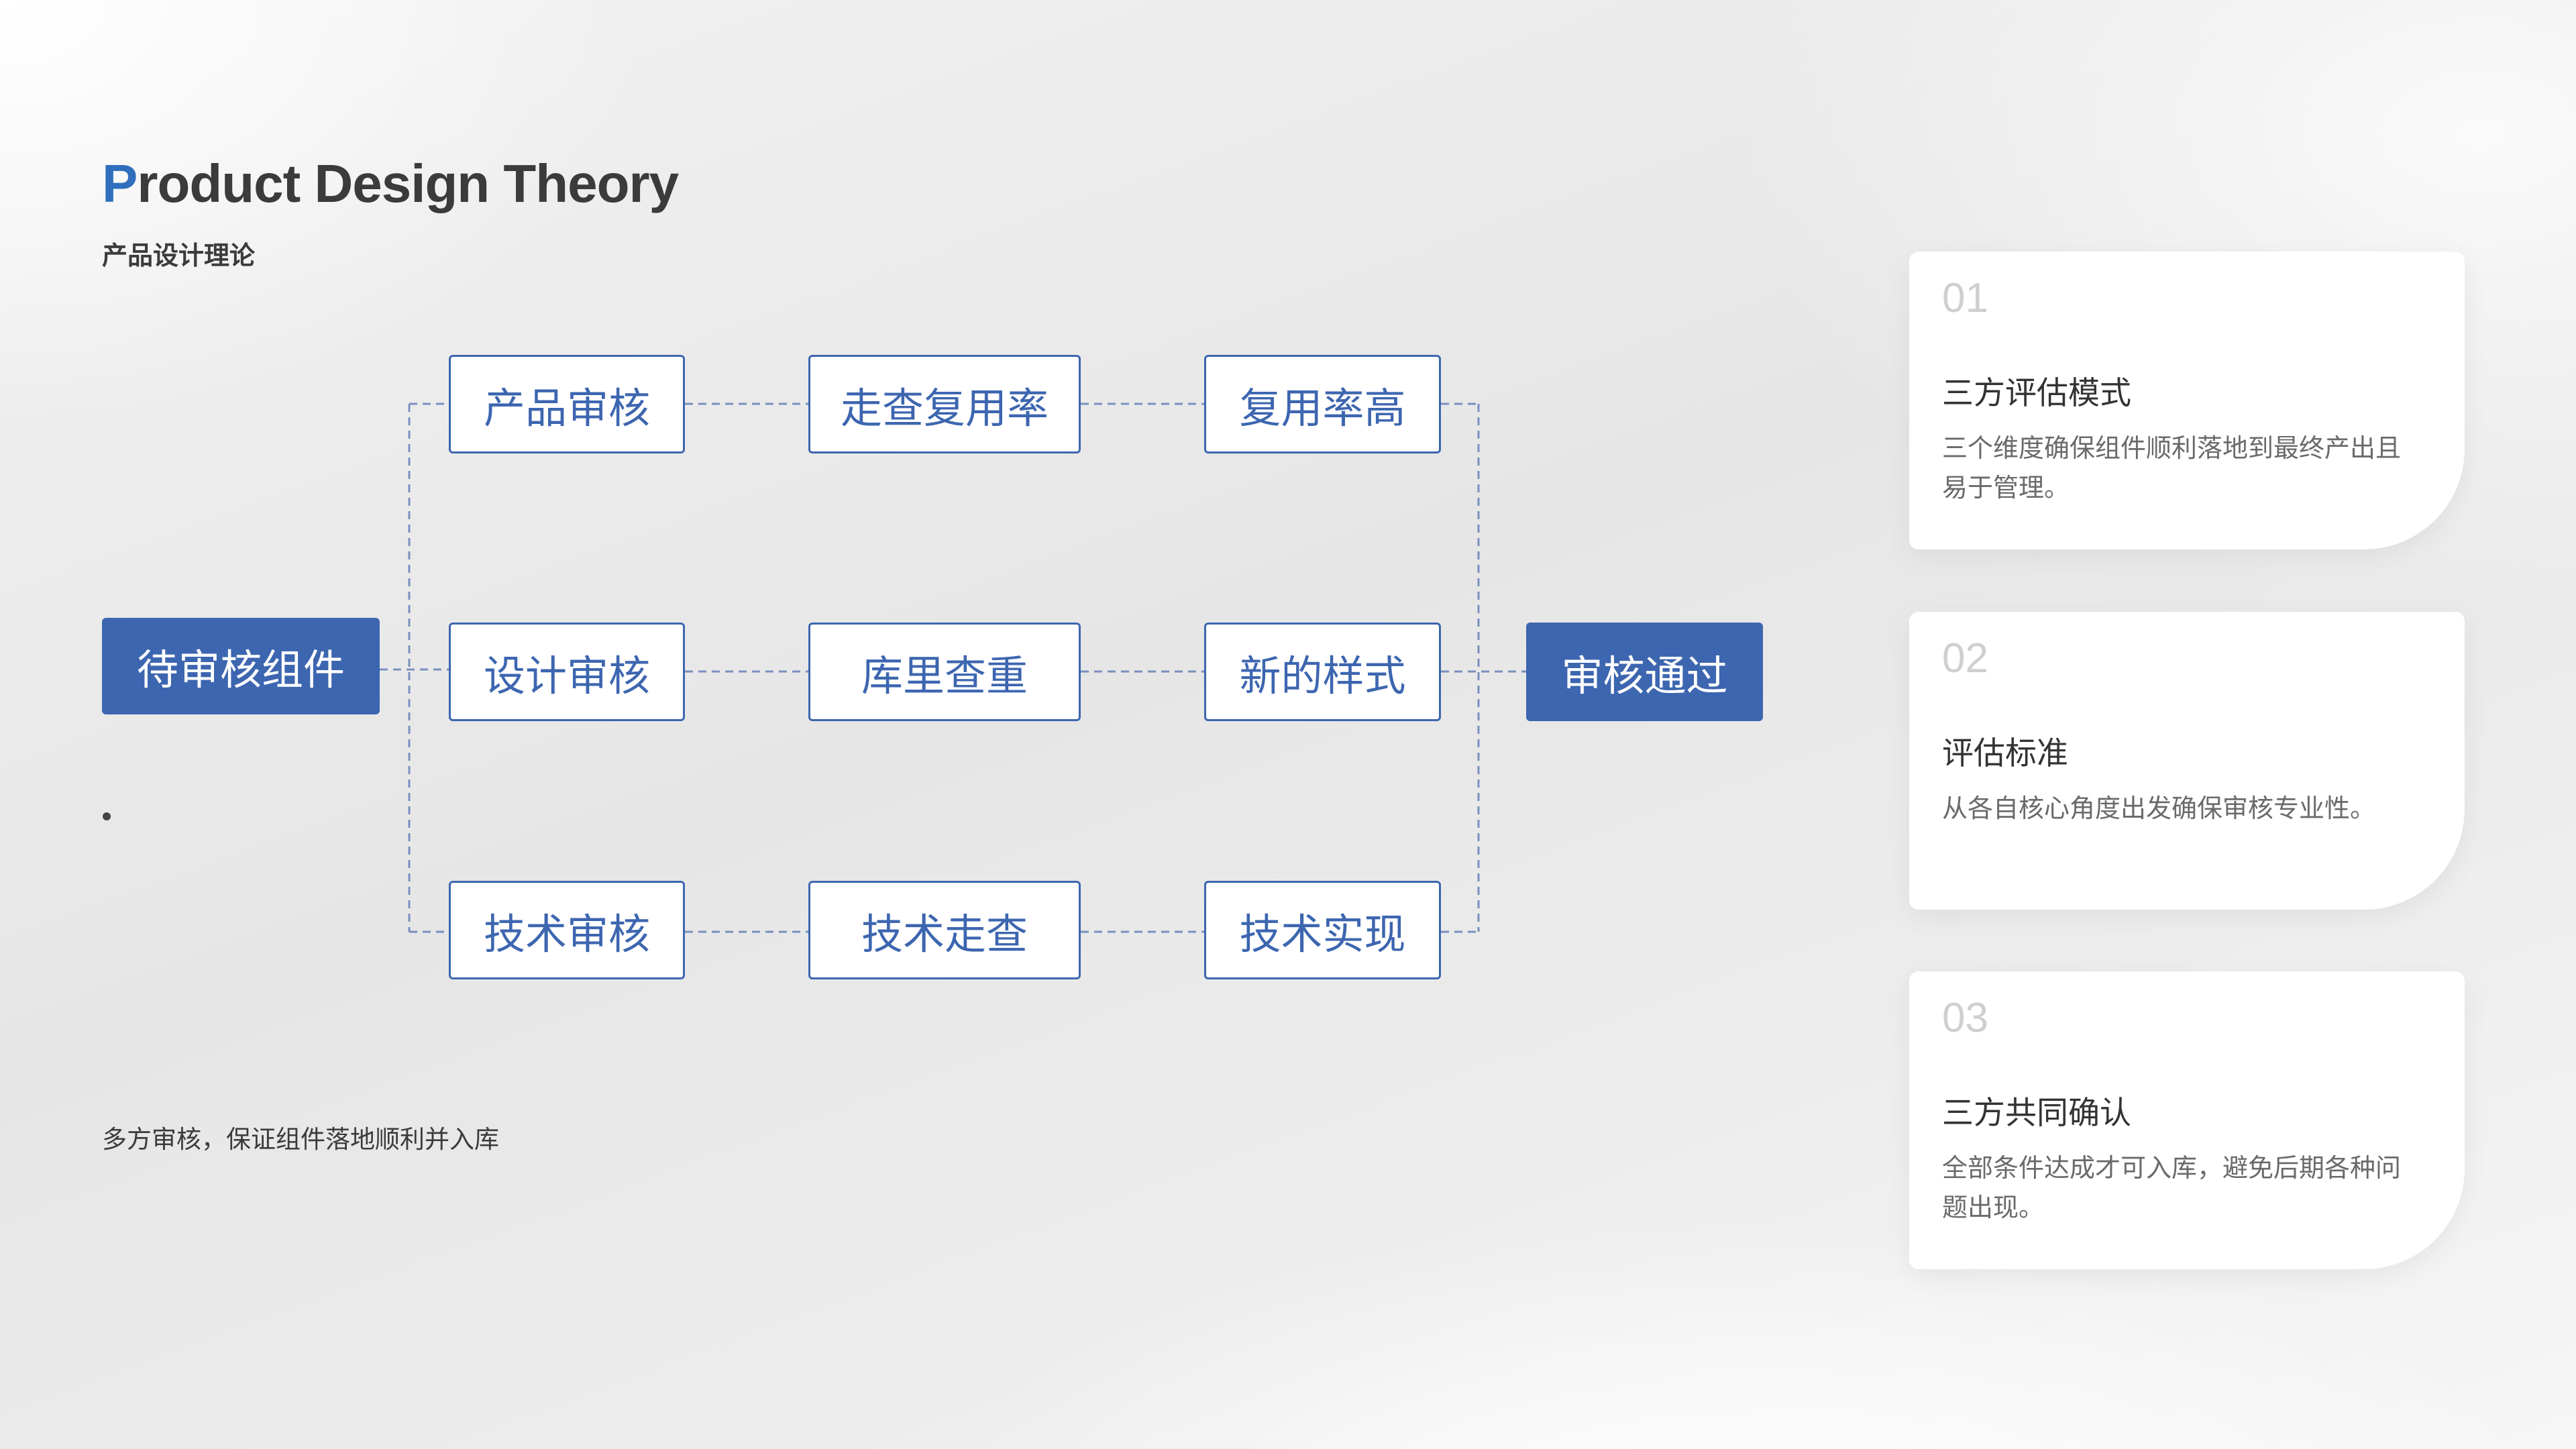  Describe the element at coordinates (944, 930) in the screenshot. I see `flow-node-tech-walkthrough: 技术走查` at that location.